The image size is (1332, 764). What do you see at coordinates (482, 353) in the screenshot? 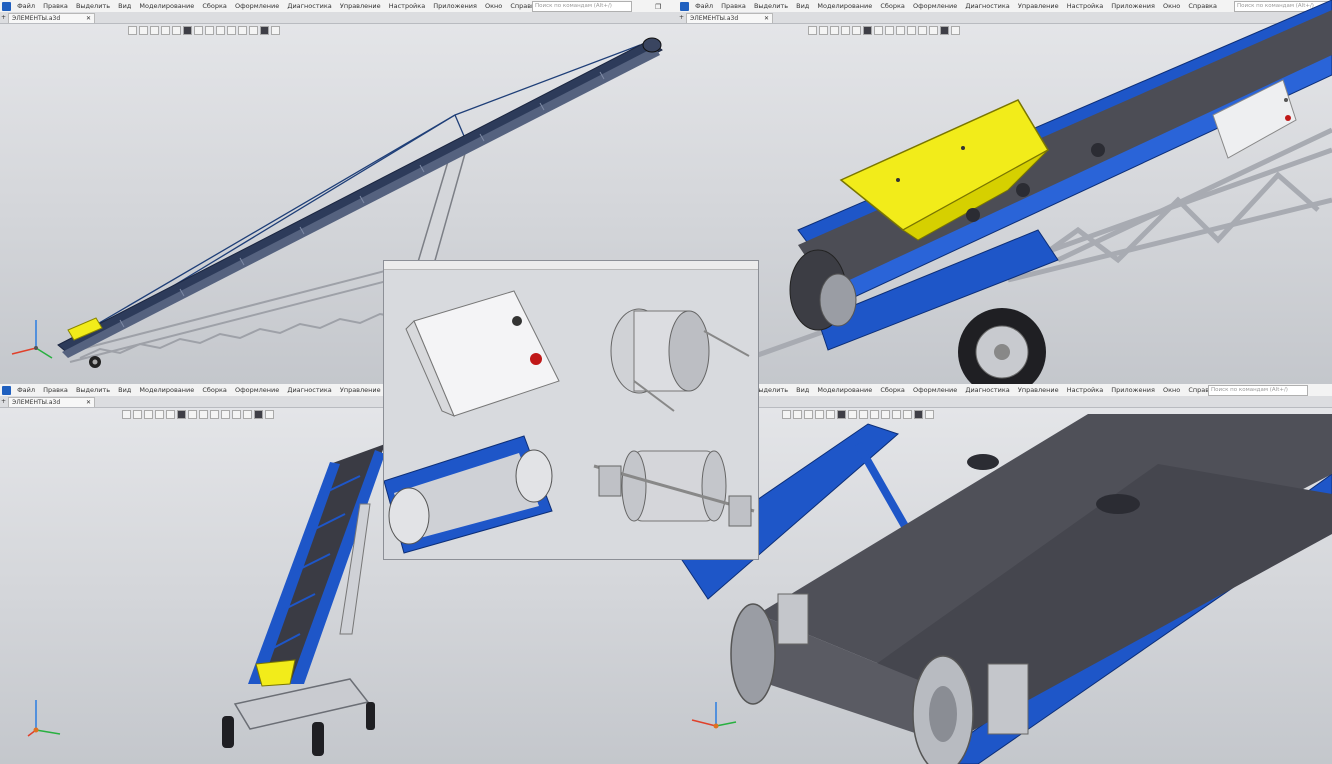
I see `control-box-part` at bounding box center [482, 353].